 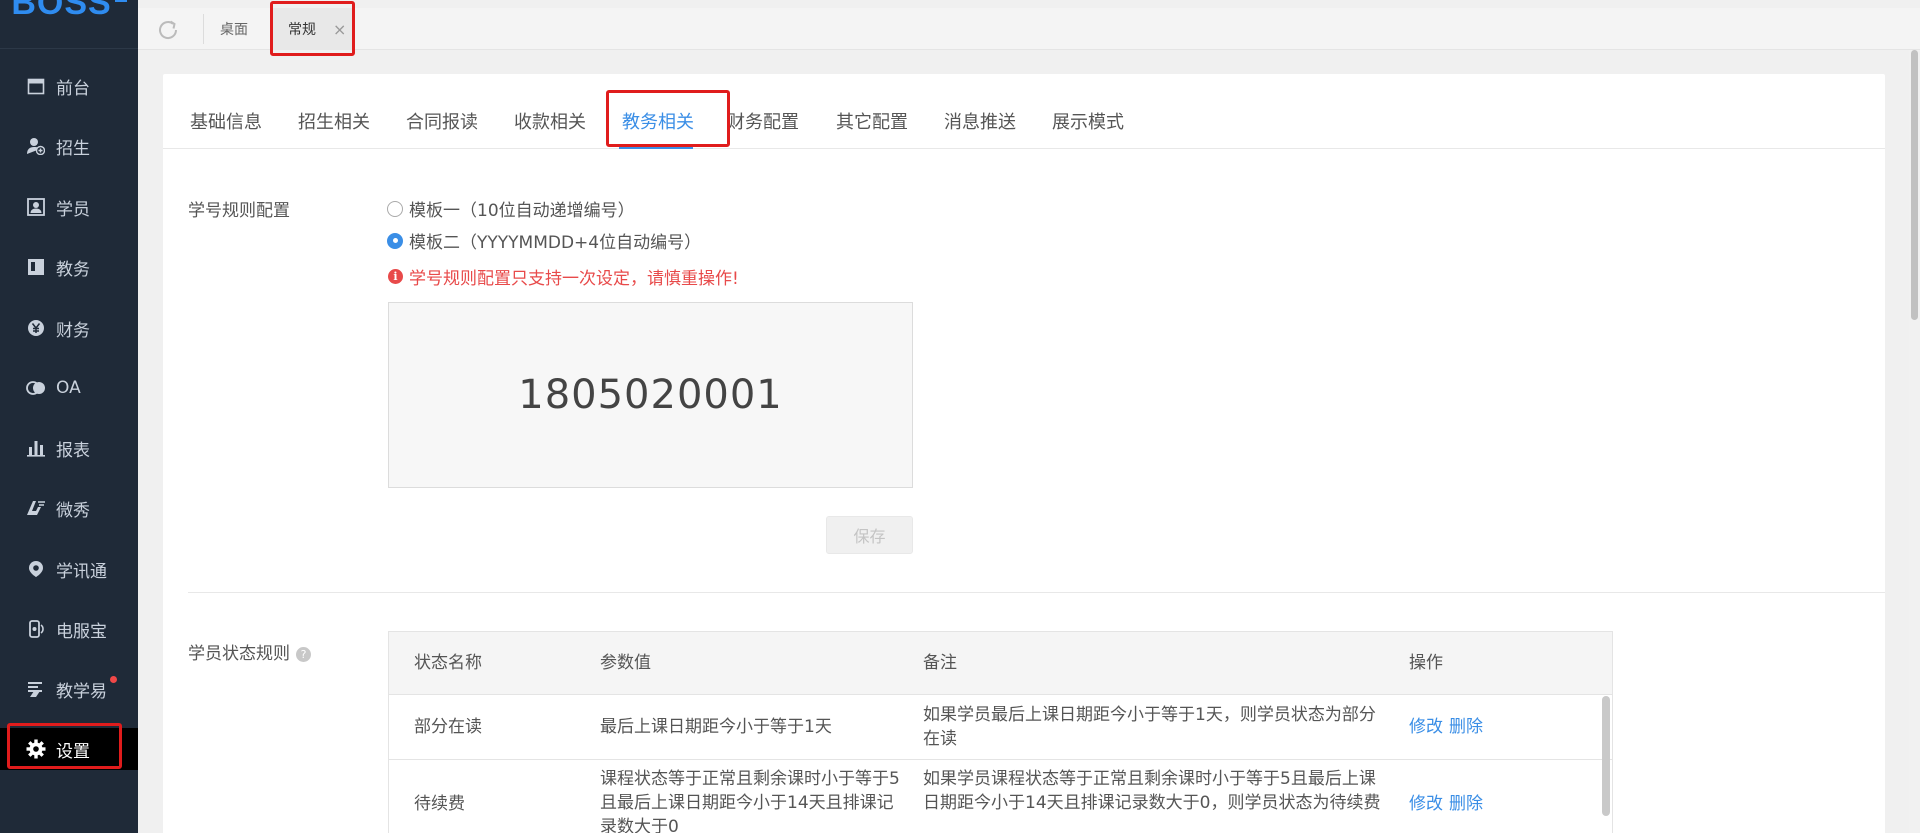 I want to click on notification-badge, so click(x=113, y=679).